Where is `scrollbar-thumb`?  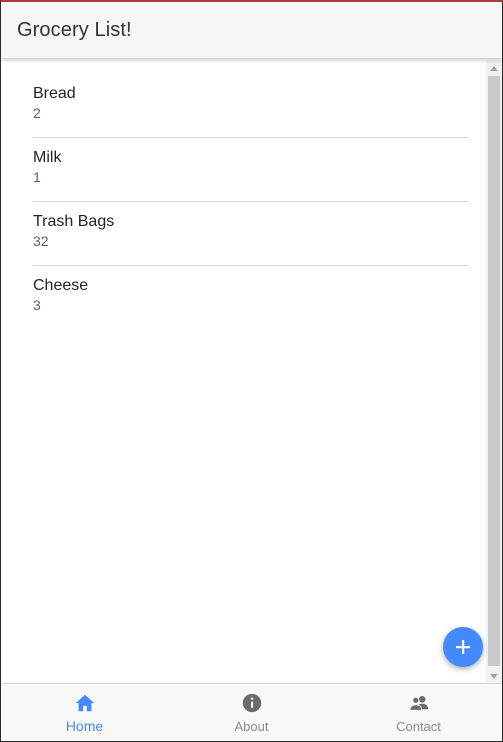 scrollbar-thumb is located at coordinates (494, 371).